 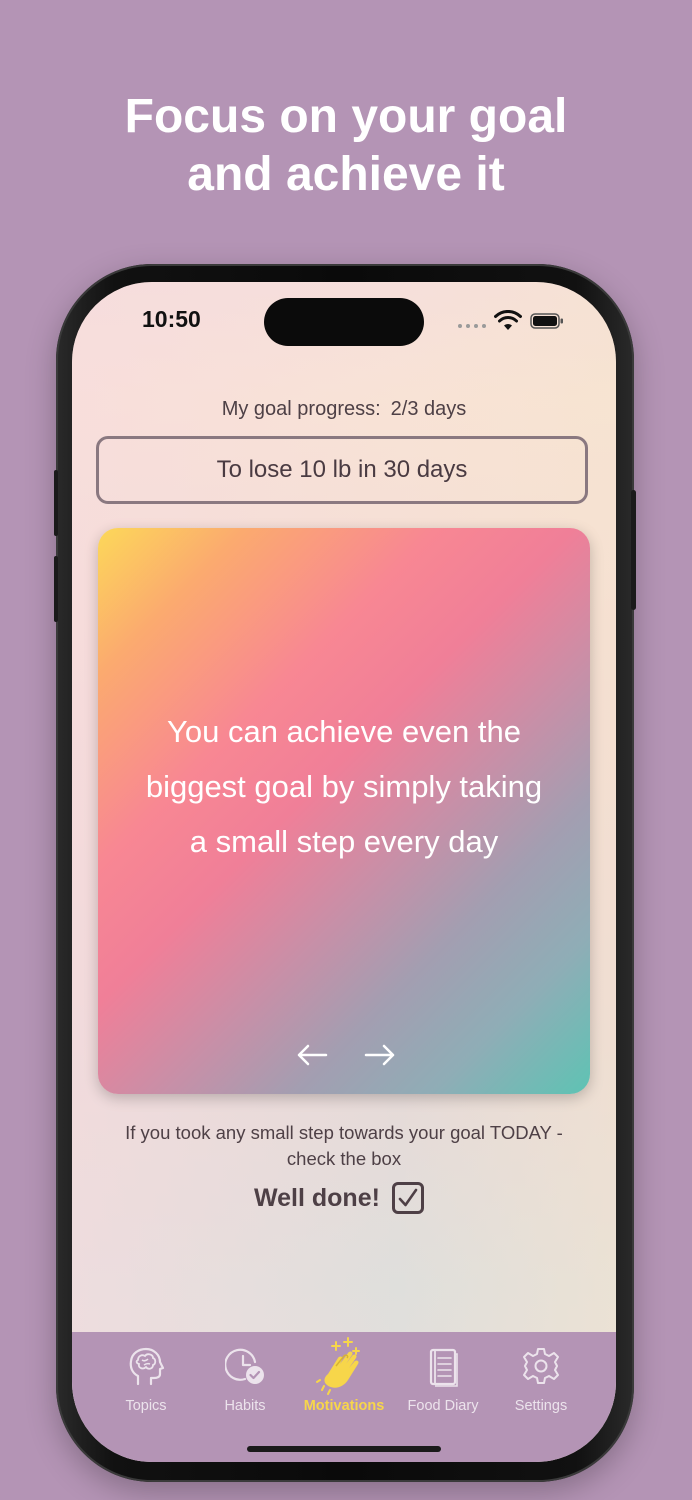 I want to click on goal-description-box: To lose 10 lb in 30 days, so click(x=342, y=470).